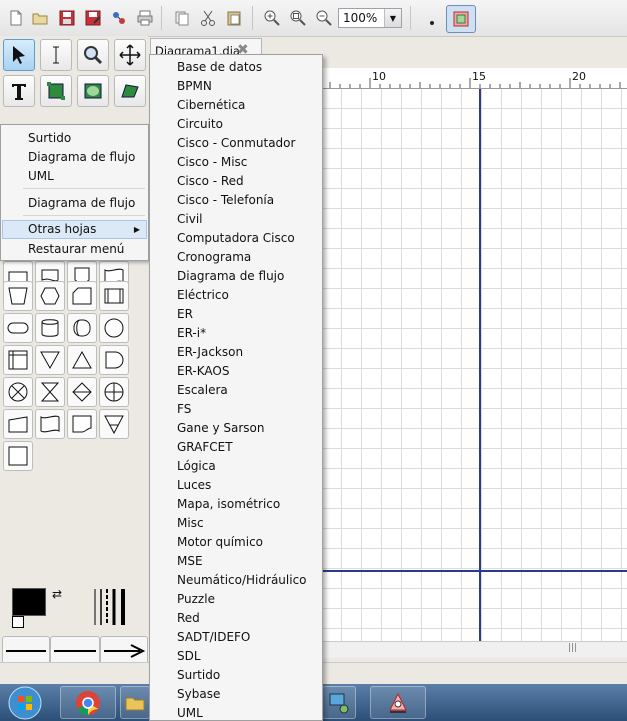 The image size is (627, 721). I want to click on open-file-icon, so click(40, 18).